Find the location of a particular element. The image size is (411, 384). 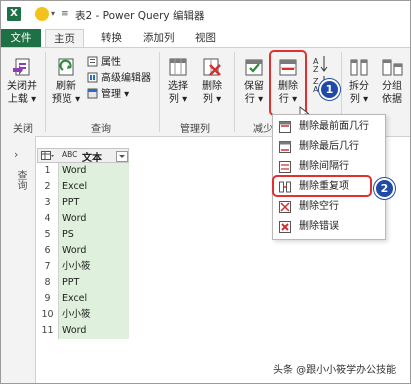

row-number: 10 is located at coordinates (48, 315).